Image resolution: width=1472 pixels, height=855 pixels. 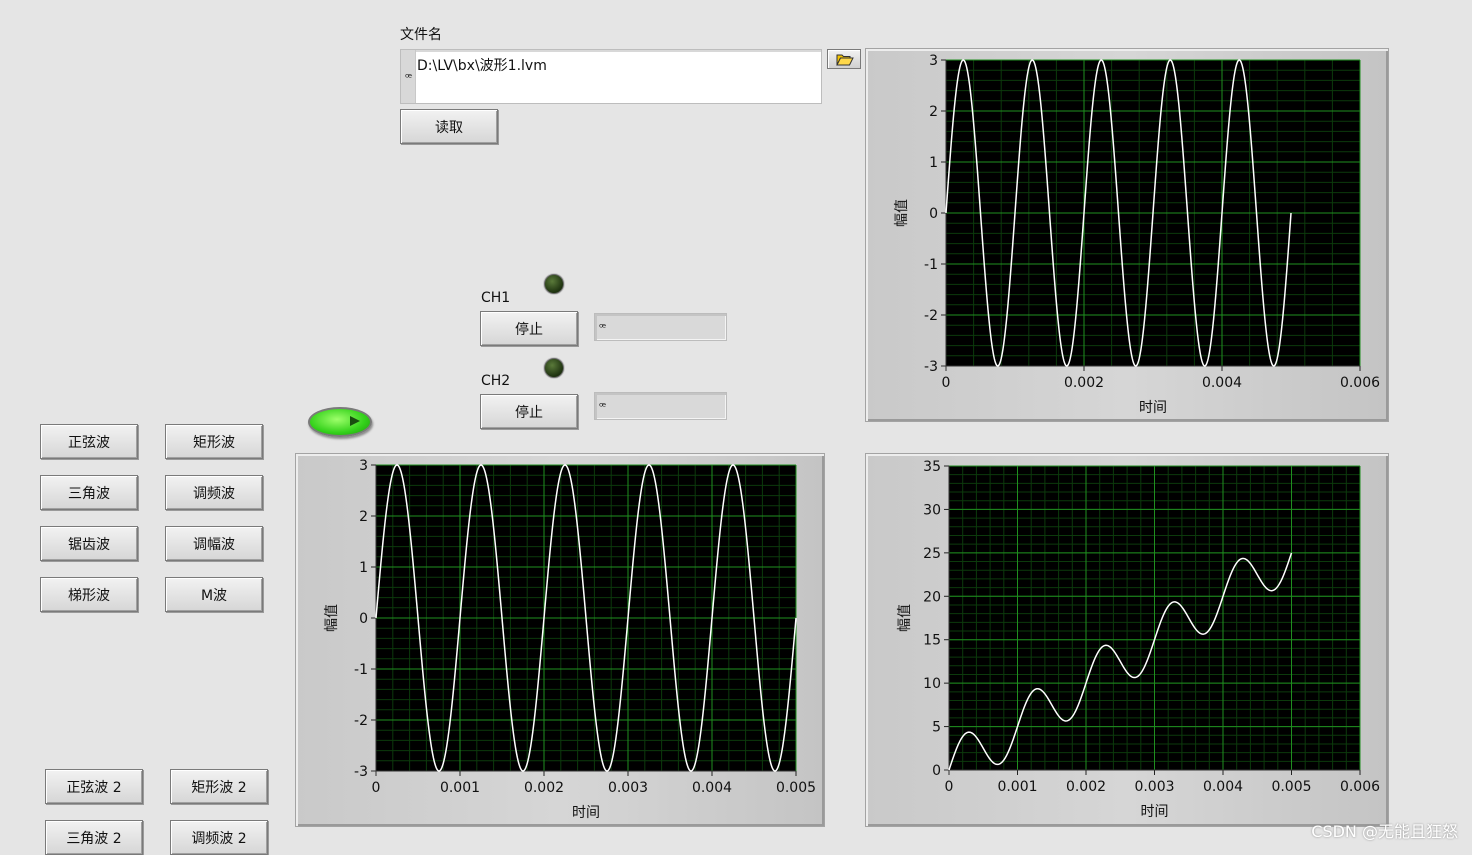 I want to click on sine-wave-button: 正弦波, so click(x=89, y=441).